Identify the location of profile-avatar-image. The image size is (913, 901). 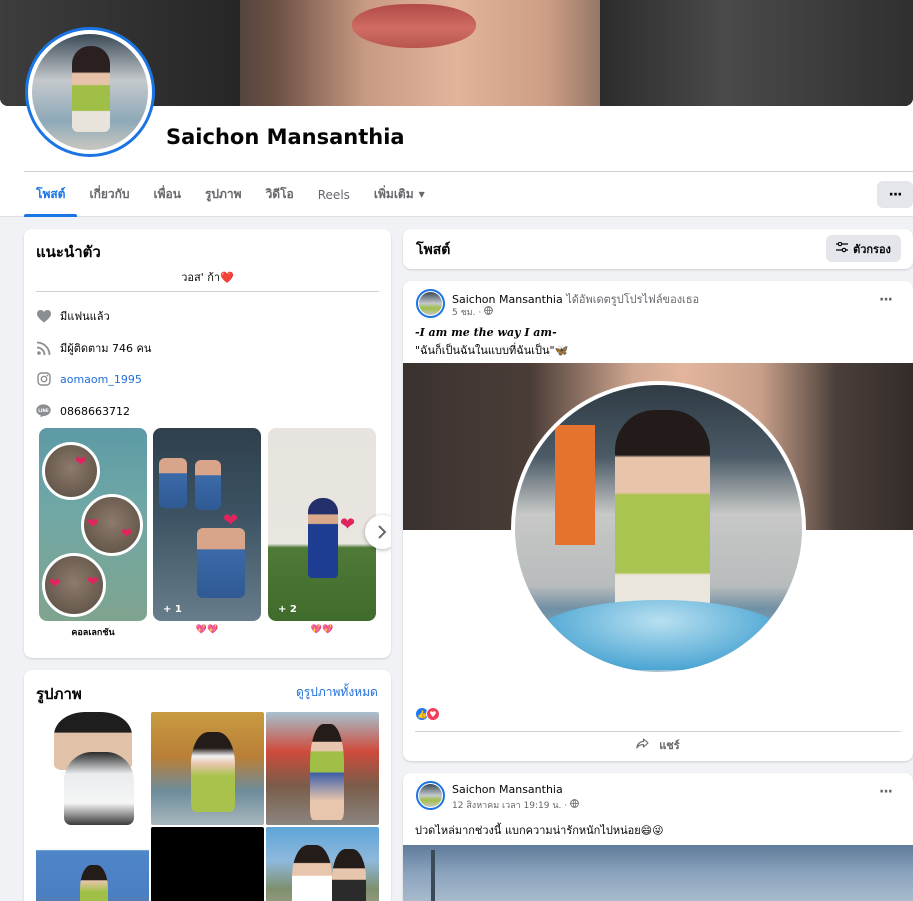
(90, 92).